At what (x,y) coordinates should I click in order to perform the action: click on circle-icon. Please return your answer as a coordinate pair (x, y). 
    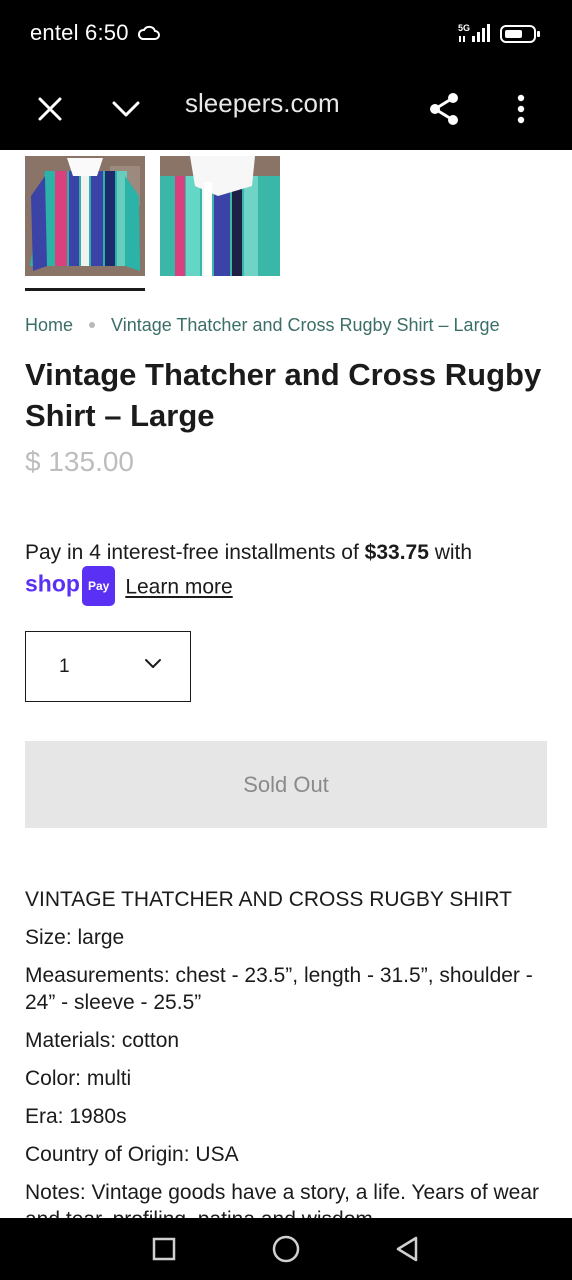
    Looking at the image, I should click on (286, 1249).